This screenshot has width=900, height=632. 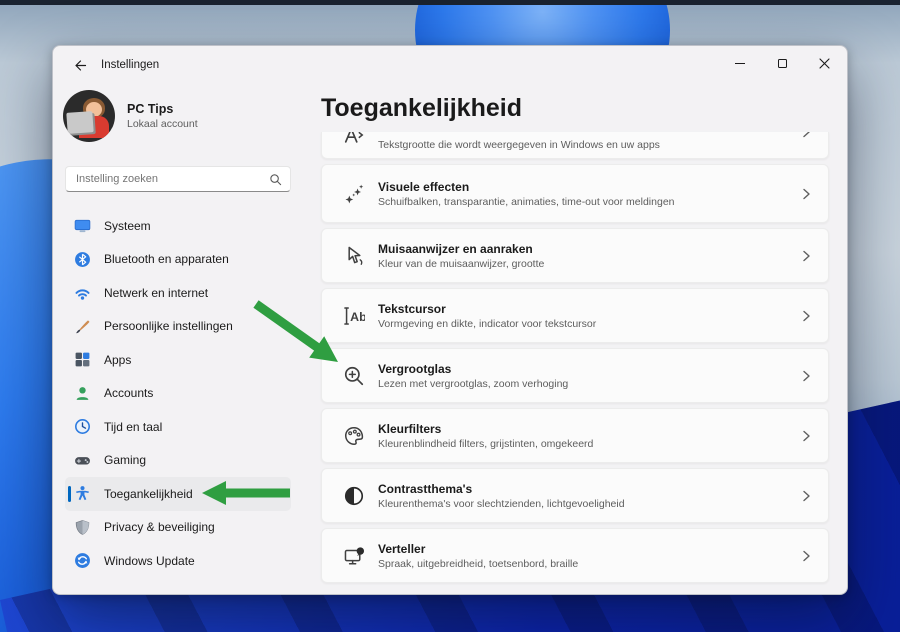 What do you see at coordinates (425, 488) in the screenshot?
I see `card-title: Contrastthema's` at bounding box center [425, 488].